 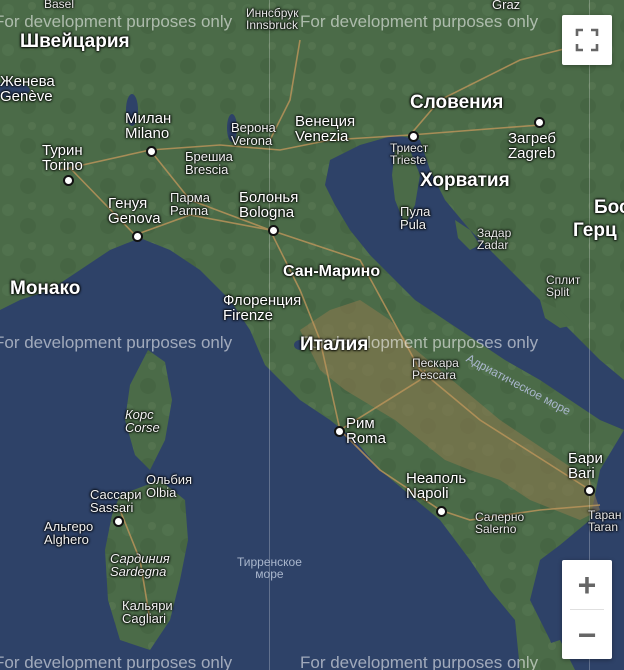 What do you see at coordinates (539, 122) in the screenshot?
I see `city-marker-zagreb` at bounding box center [539, 122].